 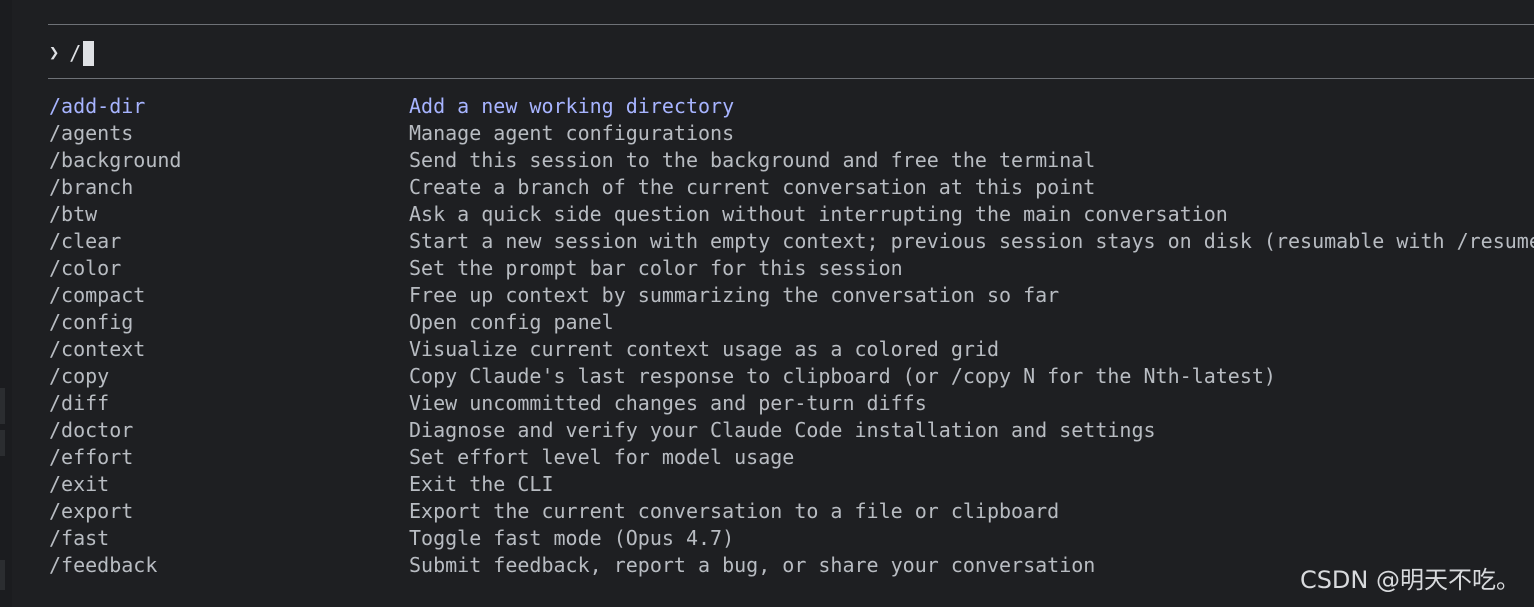 I want to click on command-item: /fast Toggle fast mode (Opus 4.7), so click(x=791, y=538).